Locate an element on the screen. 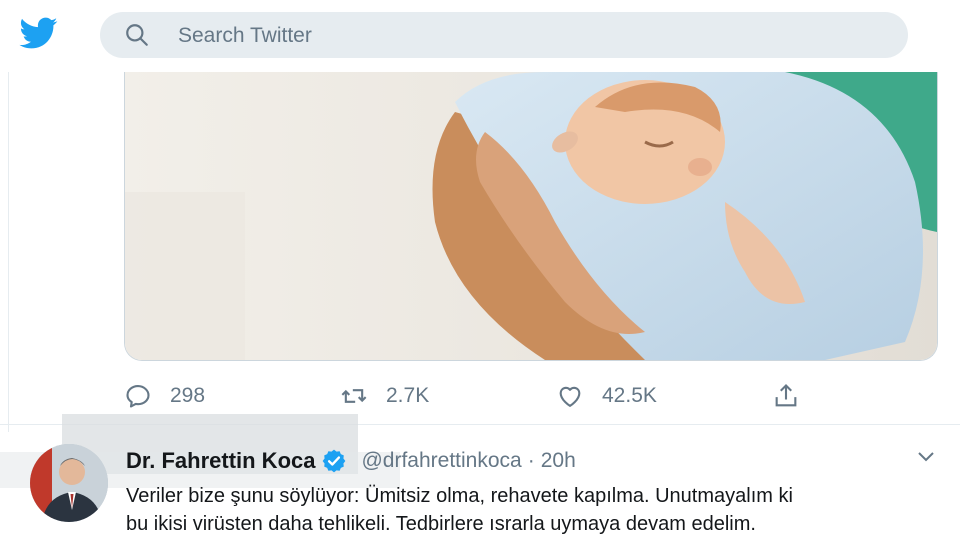 The width and height of the screenshot is (960, 540). display-name: Dr. Fahrettin Koca is located at coordinates (220, 461).